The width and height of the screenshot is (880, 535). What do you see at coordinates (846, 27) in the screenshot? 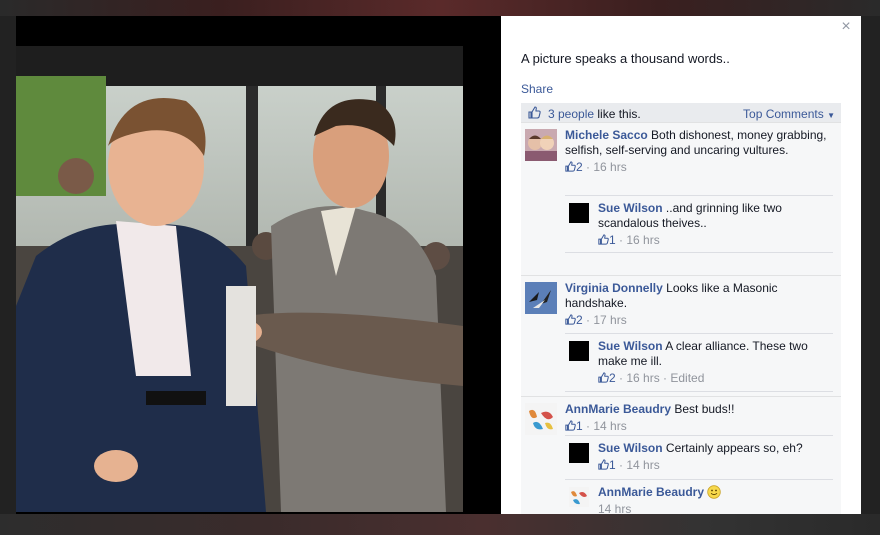
I see `close-icon: ×` at bounding box center [846, 27].